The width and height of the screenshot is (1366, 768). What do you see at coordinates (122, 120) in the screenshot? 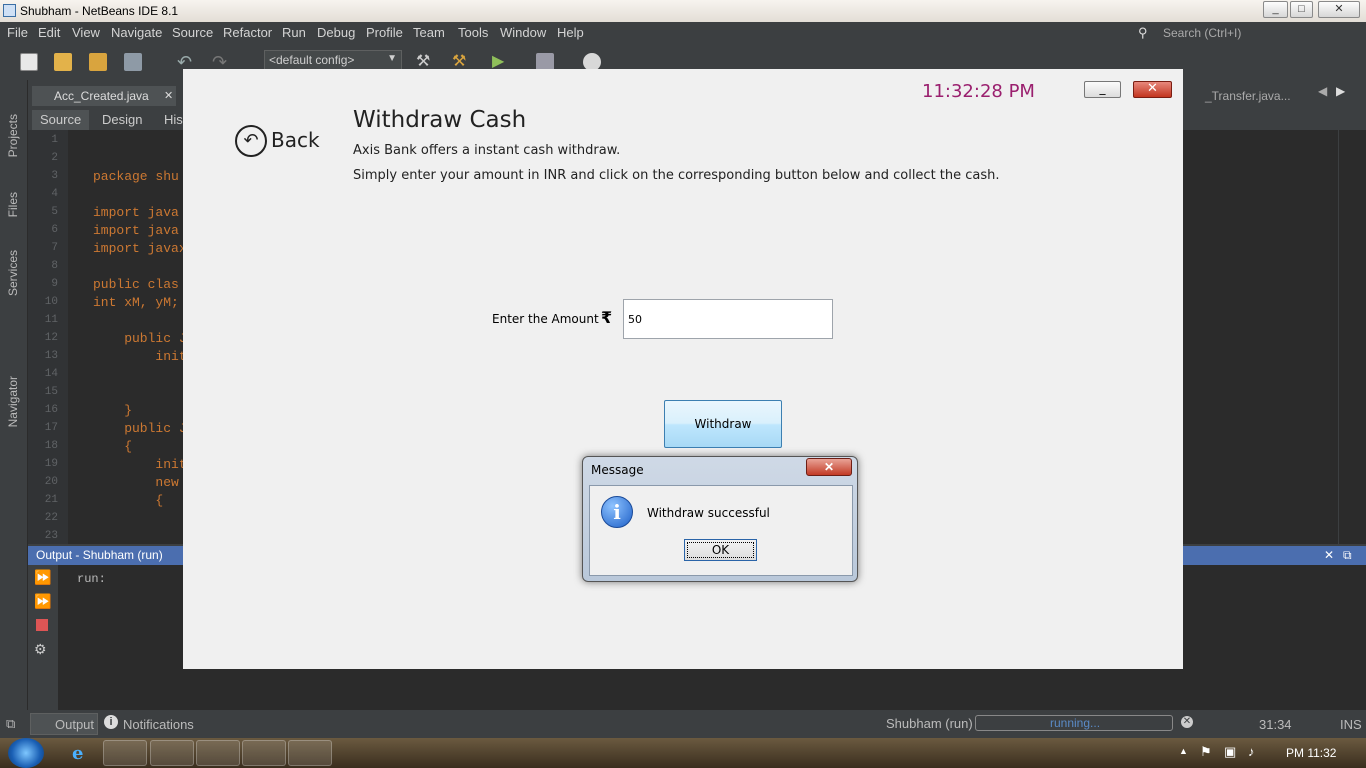
I see `tab-design: Design` at bounding box center [122, 120].